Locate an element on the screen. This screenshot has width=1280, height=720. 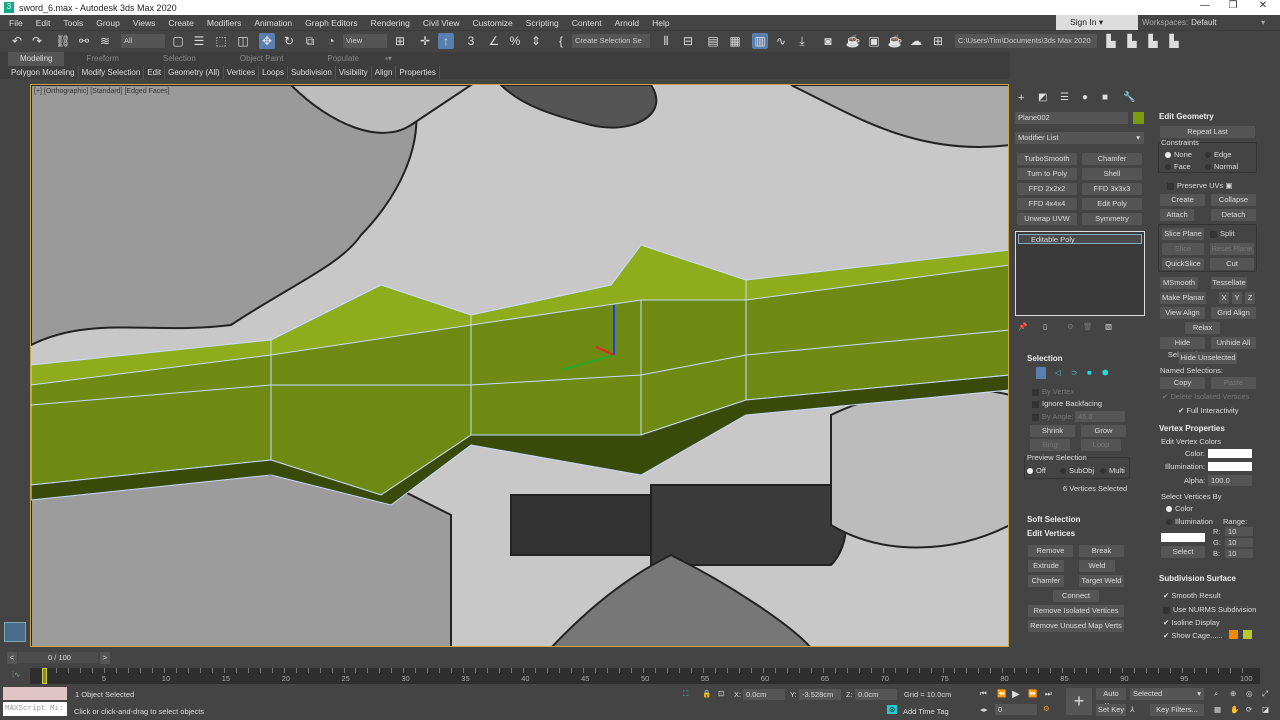
menu-edit: Edit is located at coordinates (45, 23).